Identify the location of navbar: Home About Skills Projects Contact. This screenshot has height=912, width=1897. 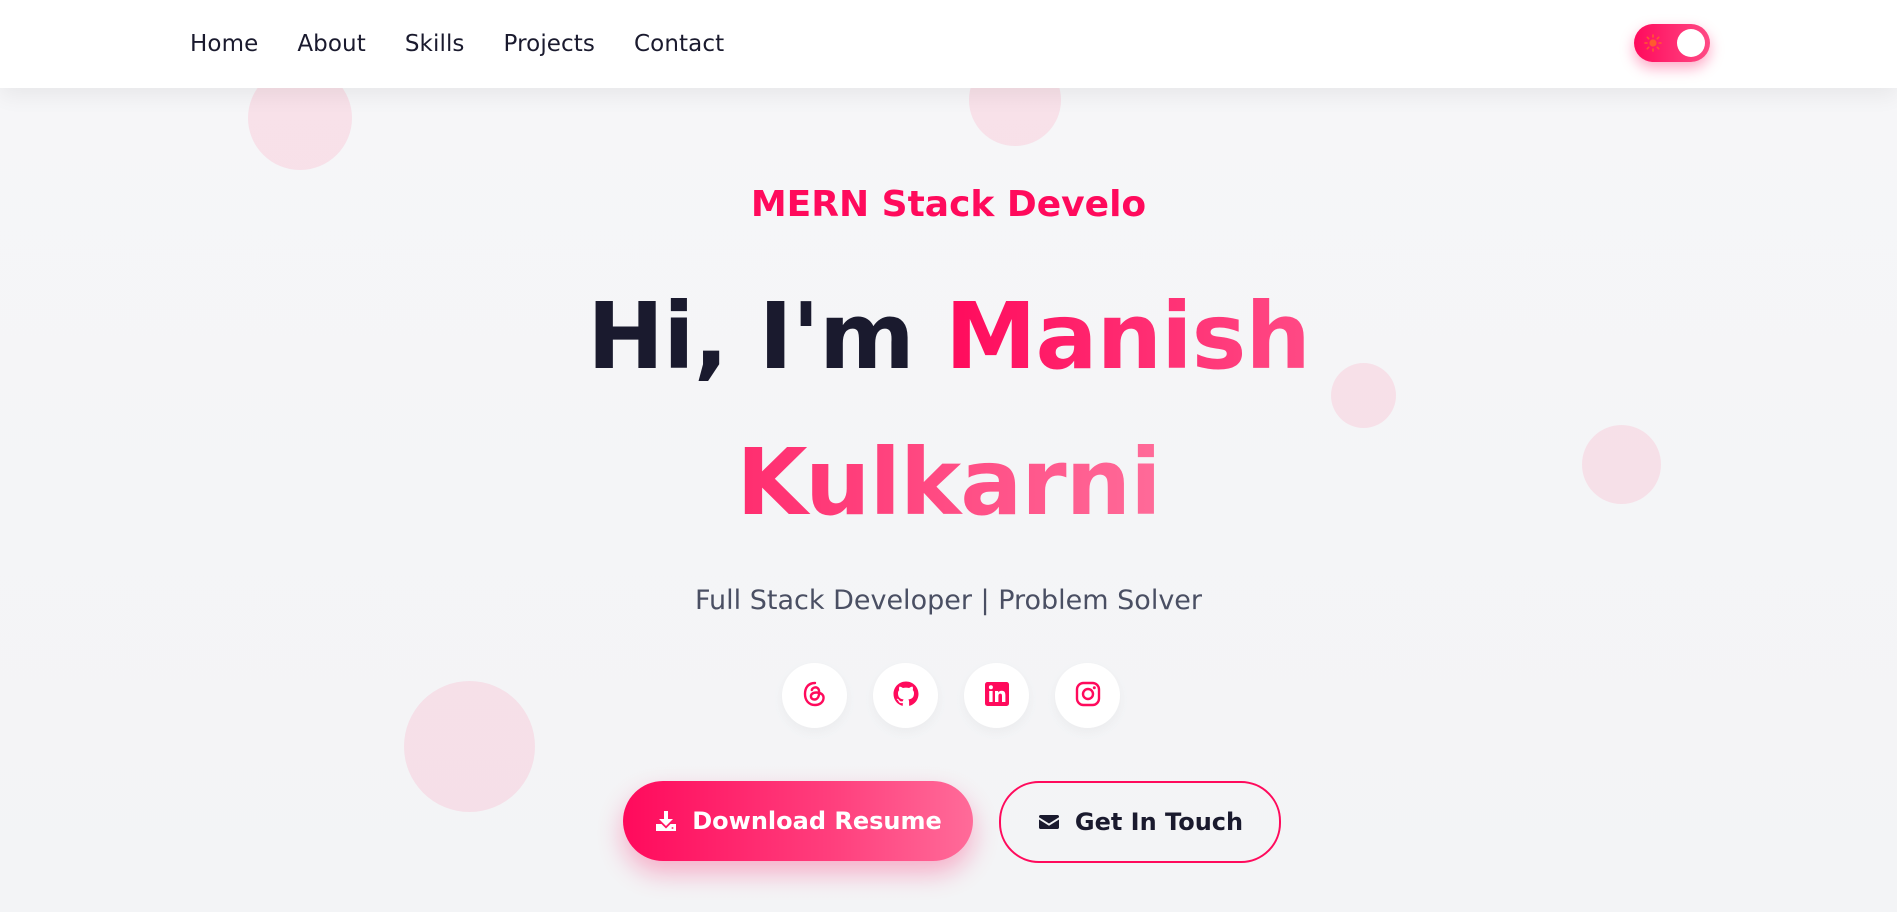
(948, 44).